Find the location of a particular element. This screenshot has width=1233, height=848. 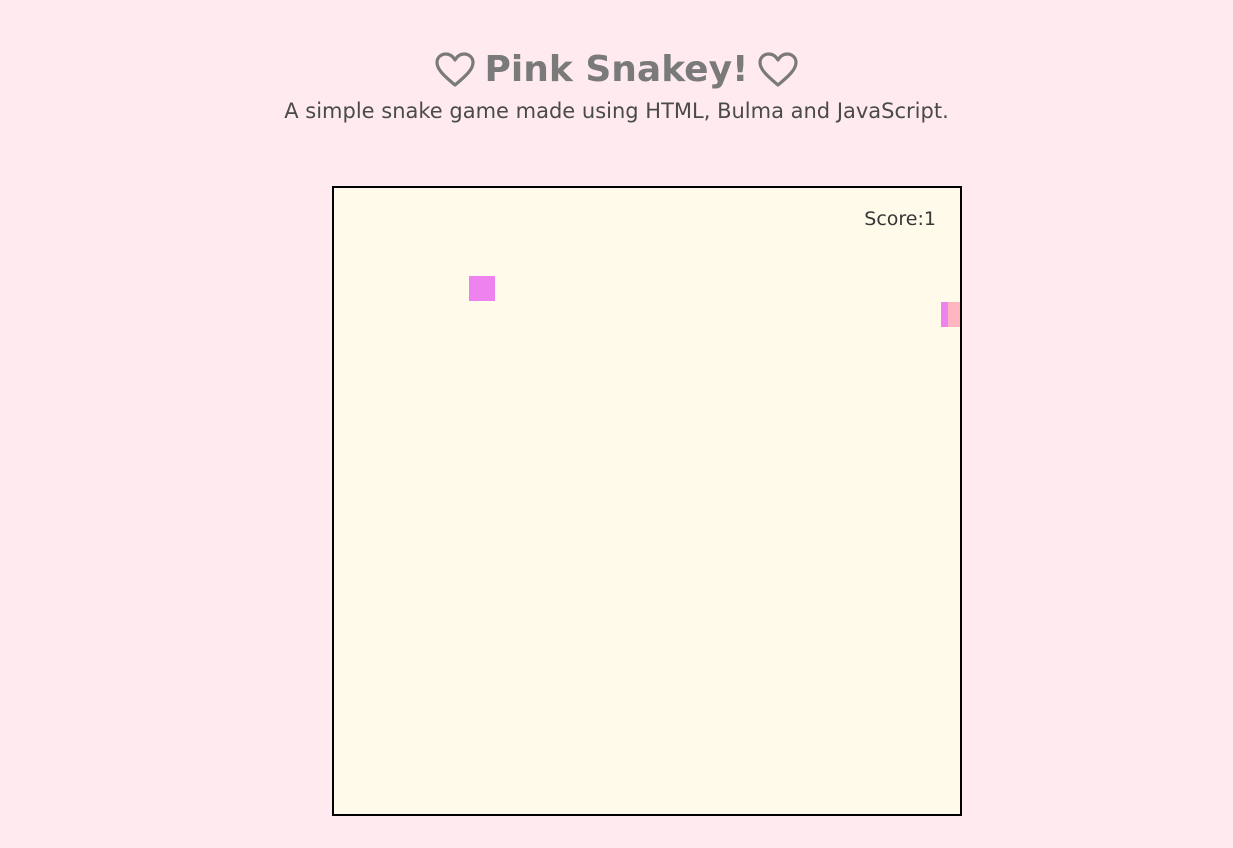

snake-body-segment is located at coordinates (954, 314).